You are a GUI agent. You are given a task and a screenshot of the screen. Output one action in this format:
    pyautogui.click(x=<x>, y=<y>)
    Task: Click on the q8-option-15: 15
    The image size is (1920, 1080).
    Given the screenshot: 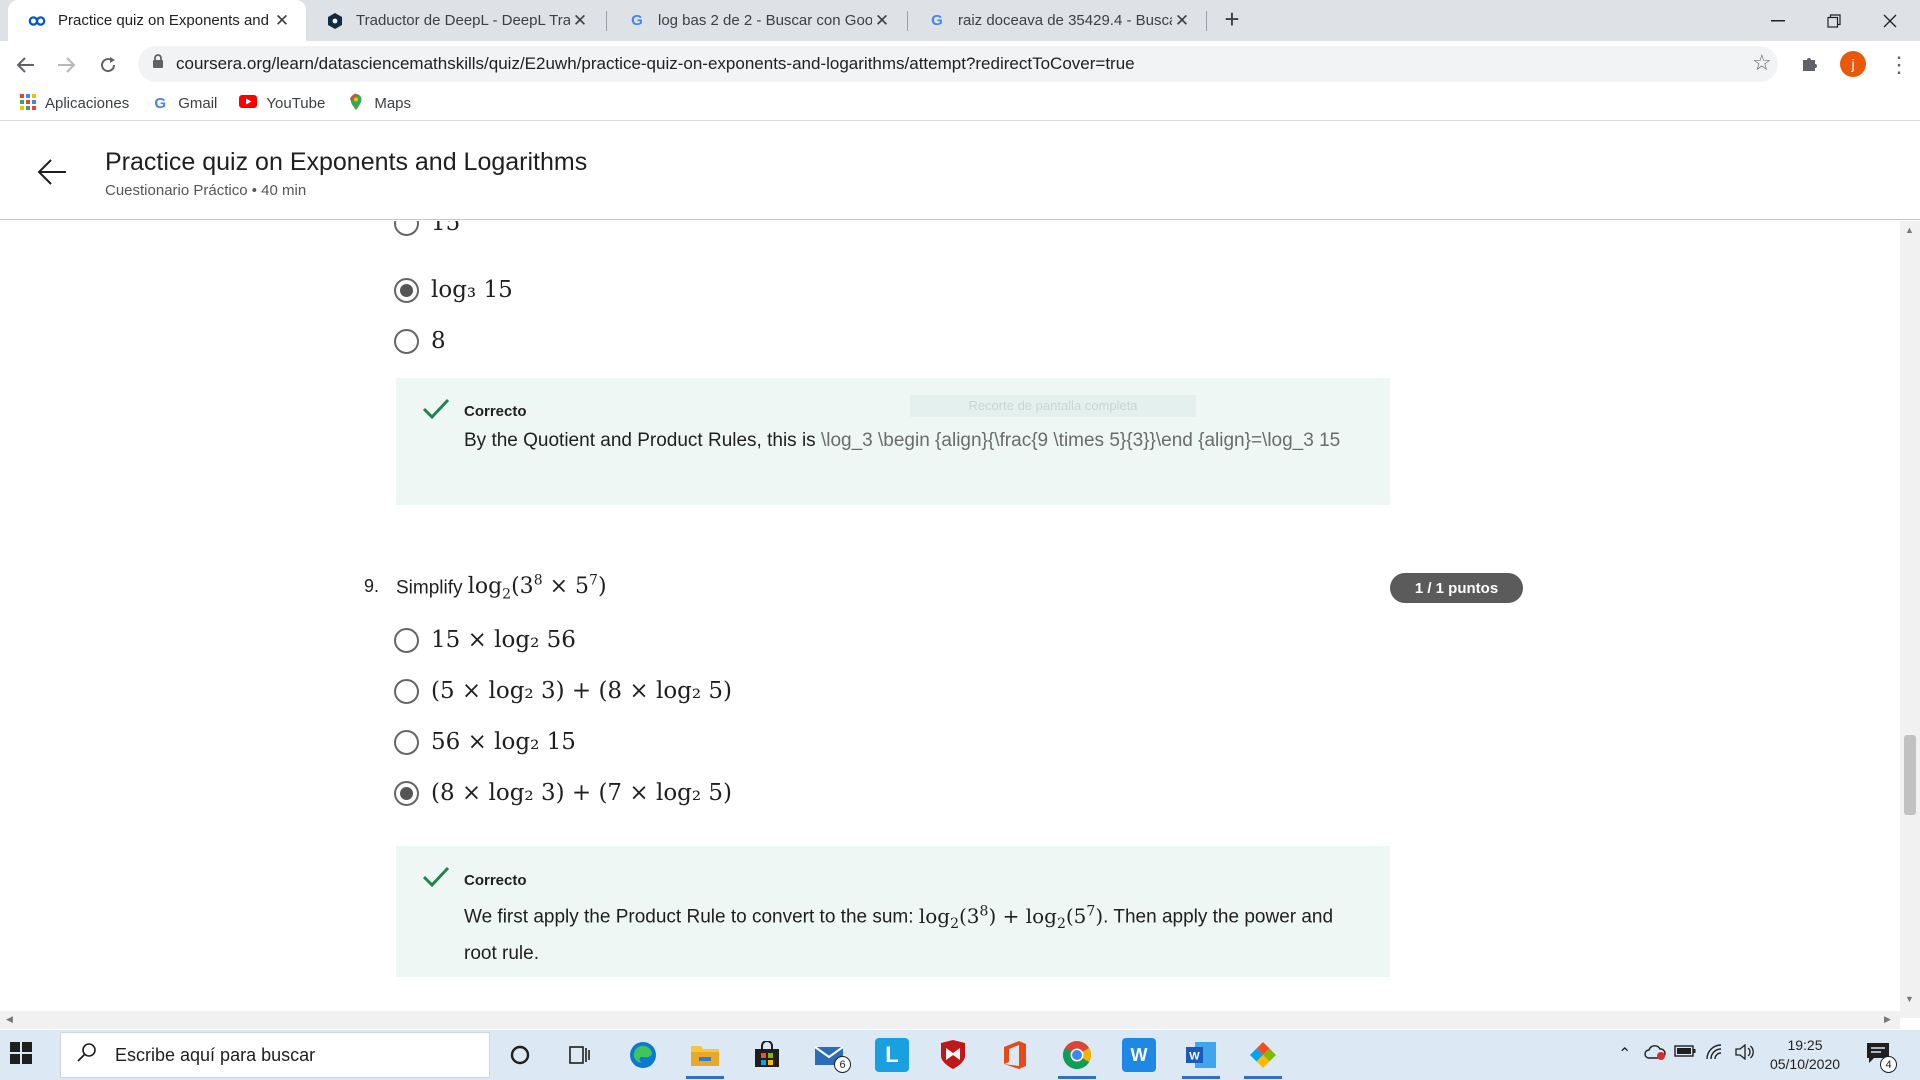 What is the action you would take?
    pyautogui.click(x=427, y=231)
    